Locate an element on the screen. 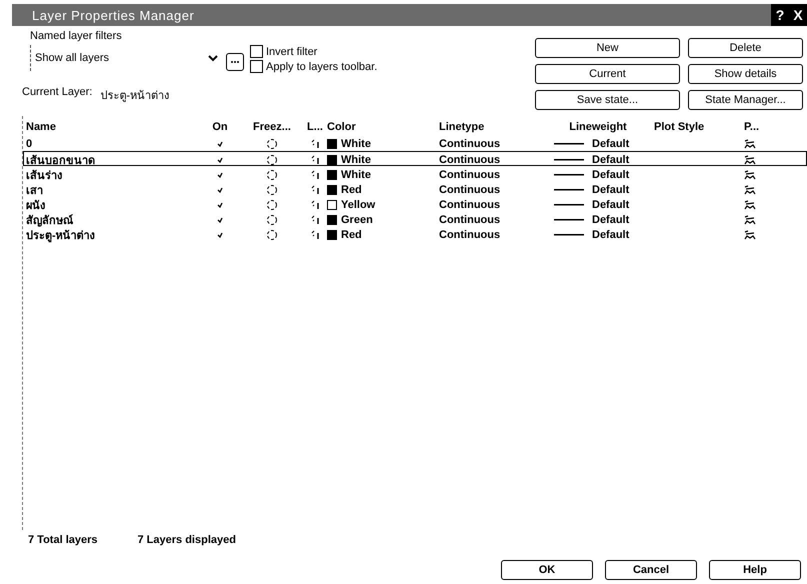  window-title: Layer Properties Manager is located at coordinates (112, 15).